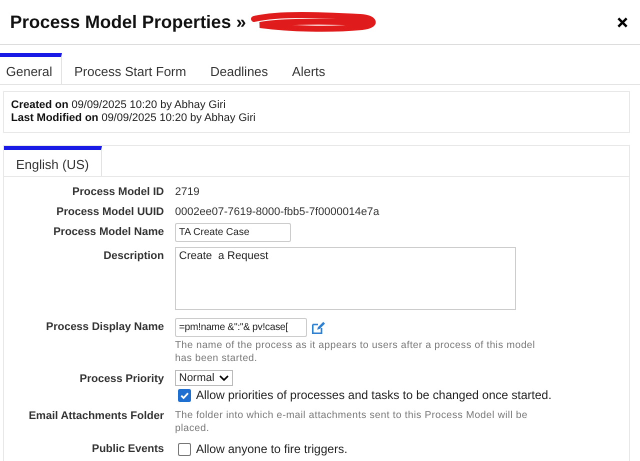  Describe the element at coordinates (109, 211) in the screenshot. I see `field-label: Process Model UUID` at that location.